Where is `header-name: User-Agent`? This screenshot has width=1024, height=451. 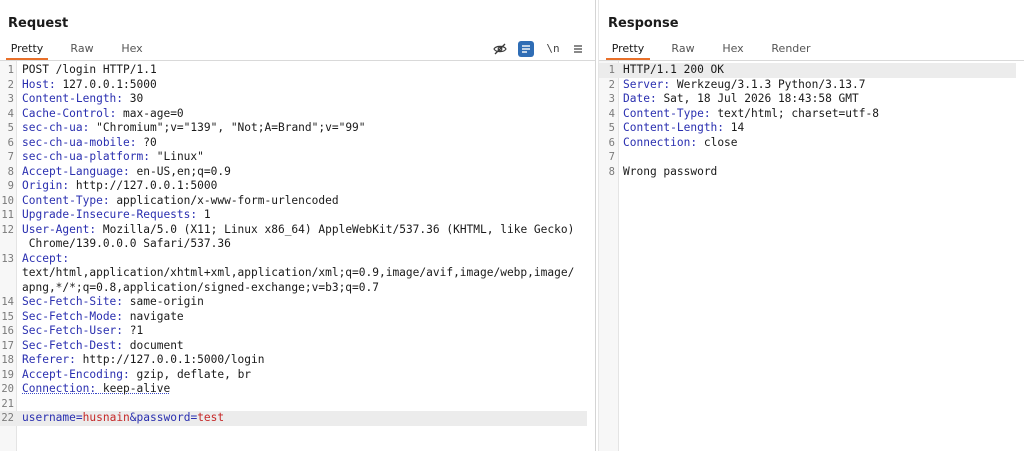
header-name: User-Agent is located at coordinates (56, 229).